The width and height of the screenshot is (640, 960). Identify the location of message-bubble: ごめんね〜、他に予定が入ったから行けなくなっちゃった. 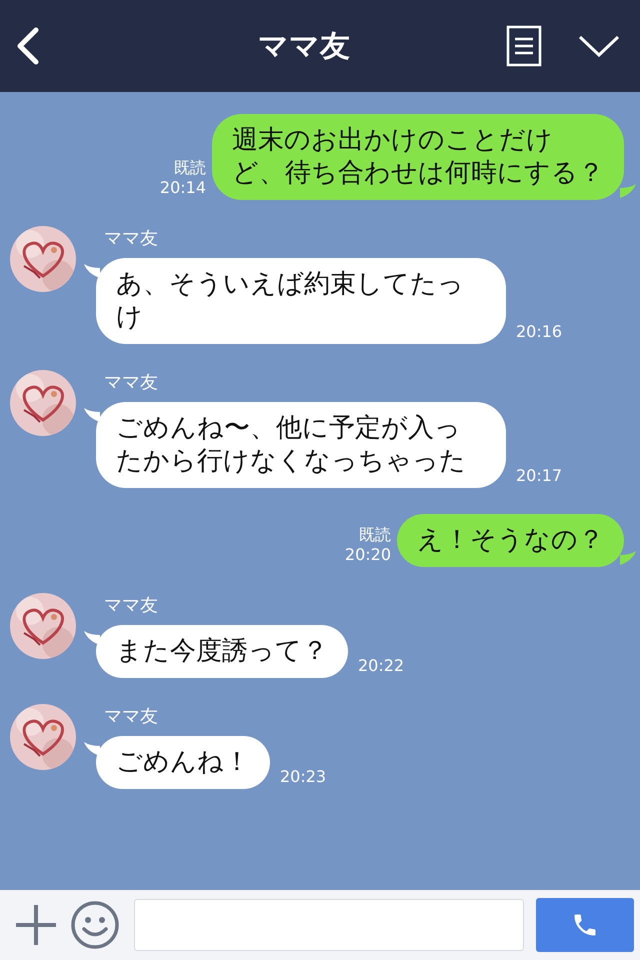
(301, 445).